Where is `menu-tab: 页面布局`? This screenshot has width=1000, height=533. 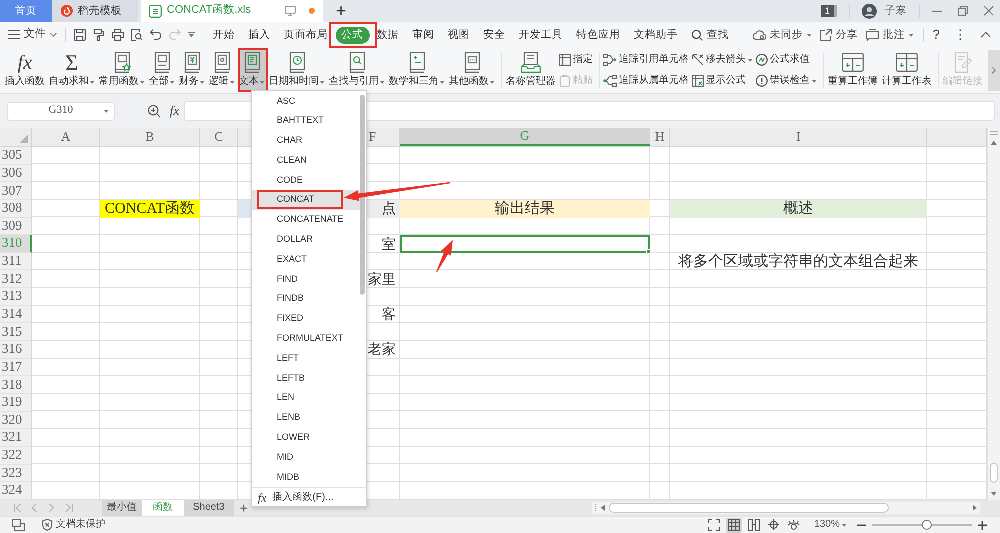 menu-tab: 页面布局 is located at coordinates (306, 35).